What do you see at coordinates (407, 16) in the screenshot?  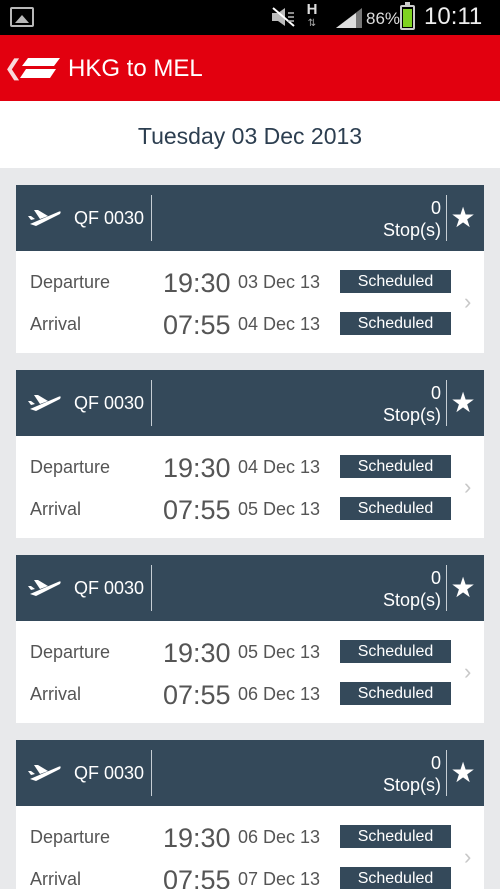 I see `battery-icon` at bounding box center [407, 16].